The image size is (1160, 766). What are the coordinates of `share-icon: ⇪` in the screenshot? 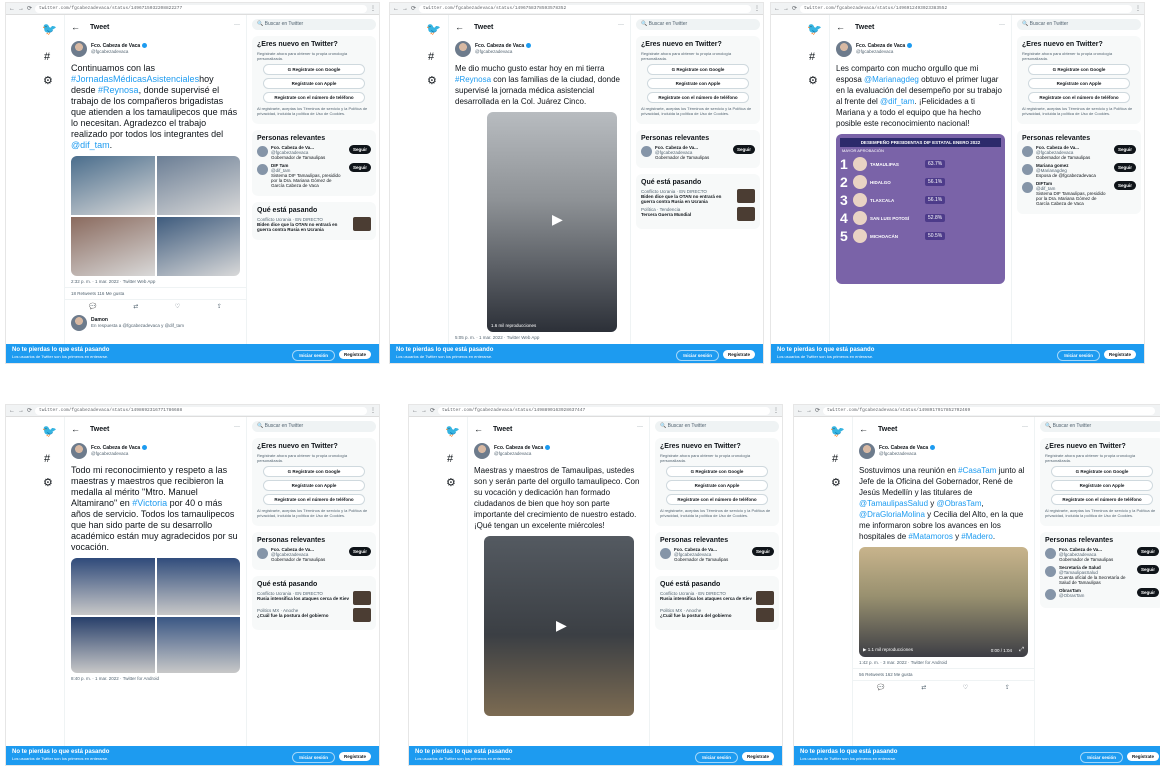 It's located at (1007, 687).